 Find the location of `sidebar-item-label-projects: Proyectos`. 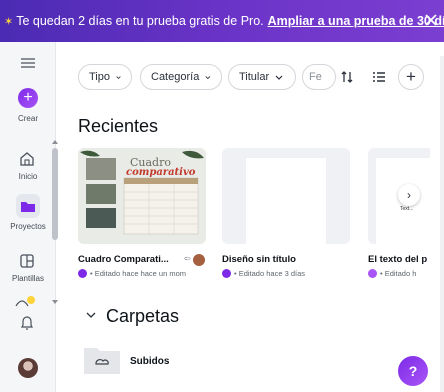

sidebar-item-label-projects: Proyectos is located at coordinates (28, 226).